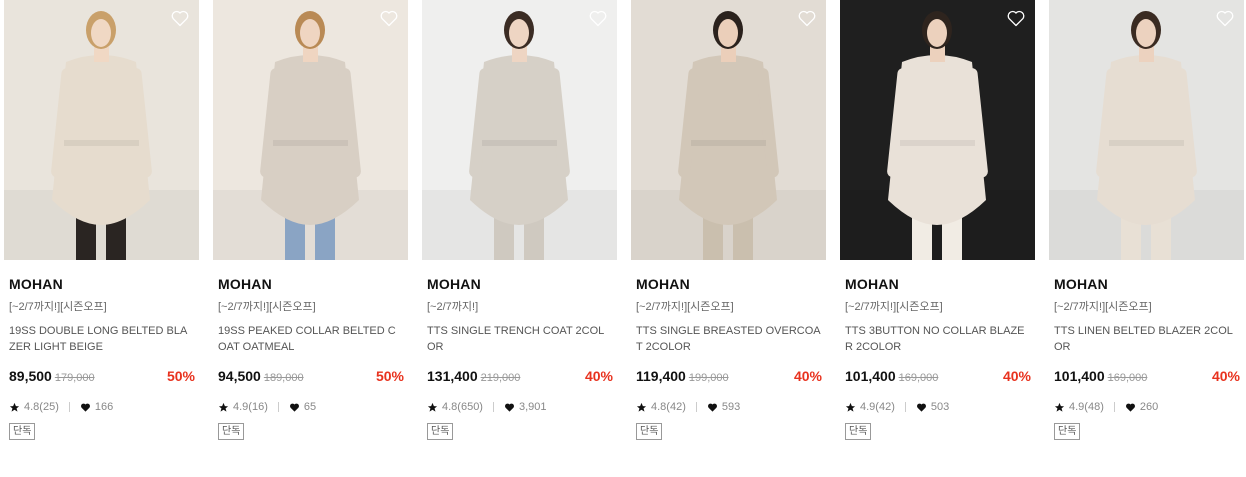  I want to click on rating: 4.8(650), so click(455, 407).